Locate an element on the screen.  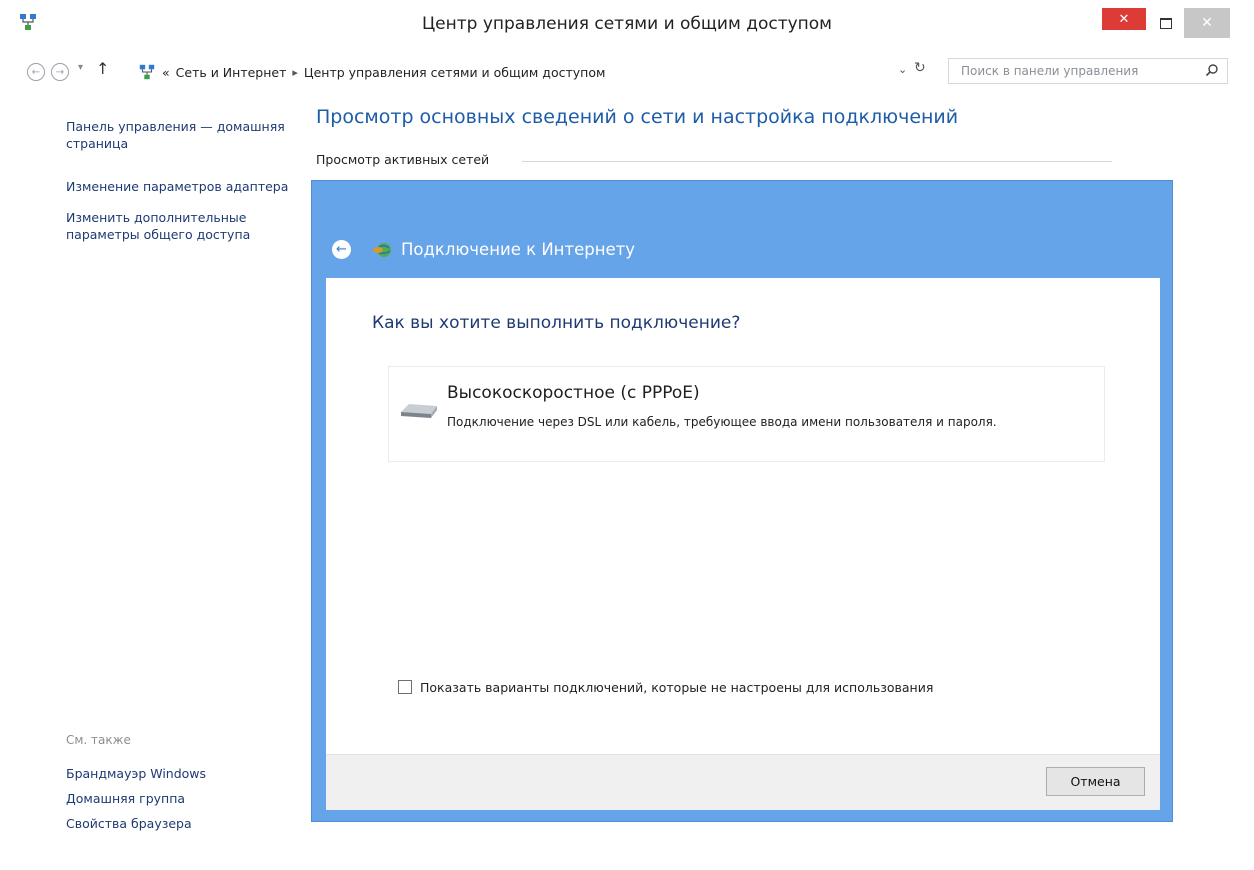
see-also-browser-properties-link: Свойства браузера is located at coordinates (136, 823).